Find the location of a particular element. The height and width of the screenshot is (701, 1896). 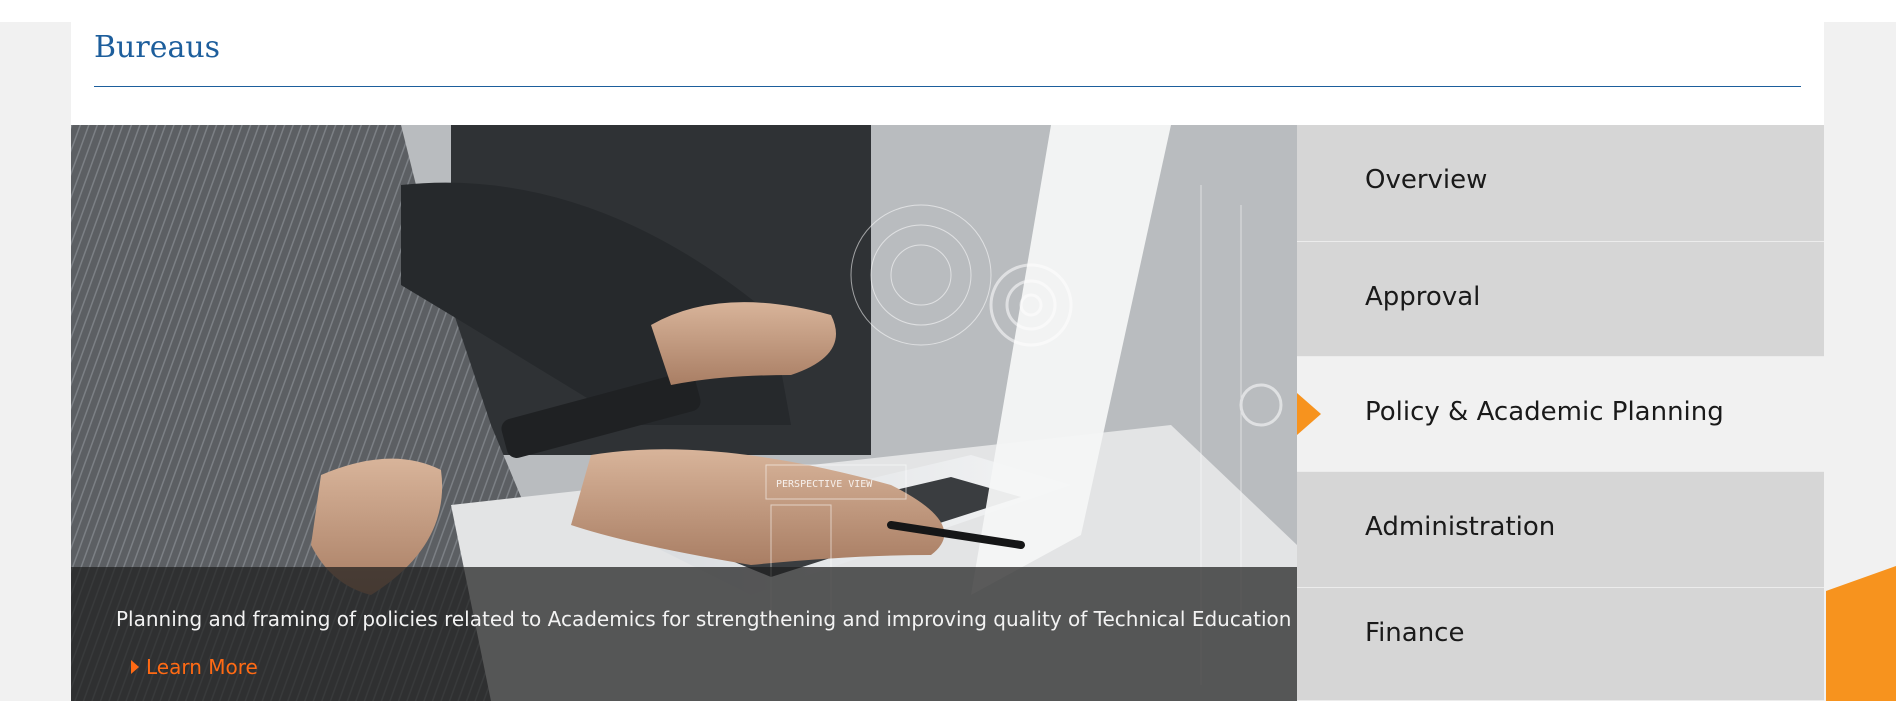

decorative-orange-shape is located at coordinates (1861, 633).